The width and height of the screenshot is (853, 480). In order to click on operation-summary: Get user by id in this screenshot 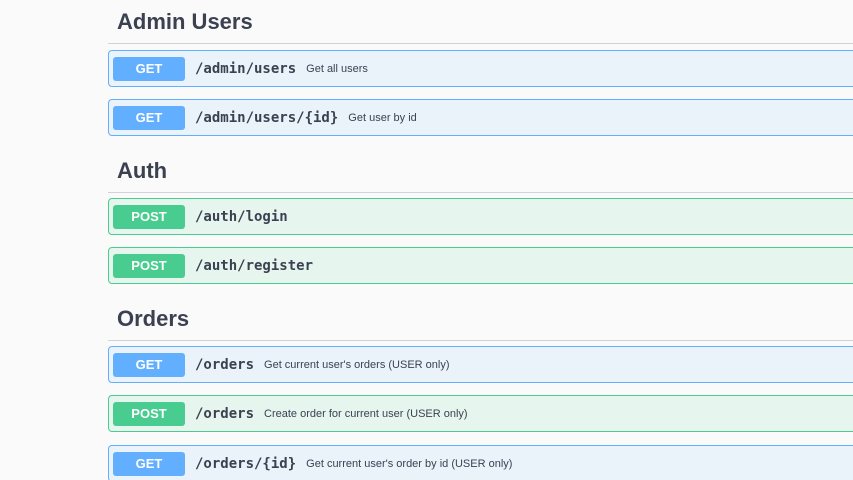, I will do `click(382, 117)`.